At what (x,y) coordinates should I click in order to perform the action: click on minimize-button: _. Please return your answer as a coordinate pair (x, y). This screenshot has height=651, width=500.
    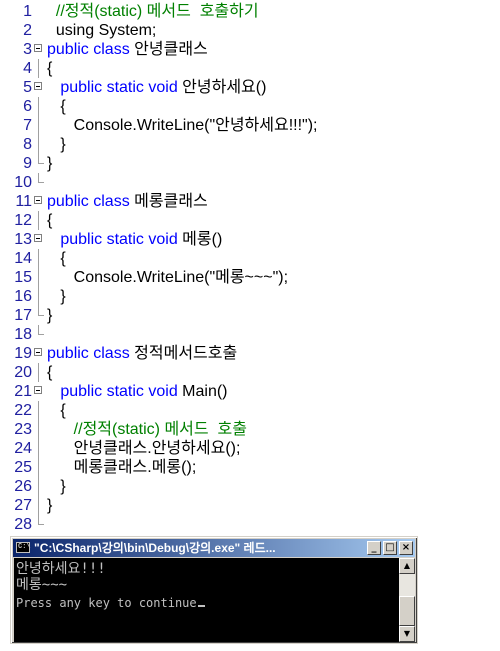
    Looking at the image, I should click on (374, 548).